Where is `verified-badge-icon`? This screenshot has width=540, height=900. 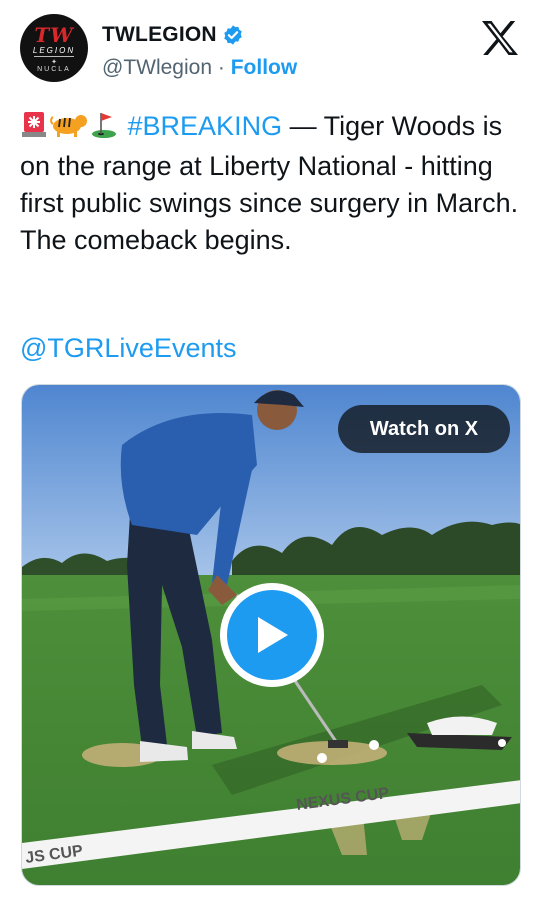
verified-badge-icon is located at coordinates (233, 35).